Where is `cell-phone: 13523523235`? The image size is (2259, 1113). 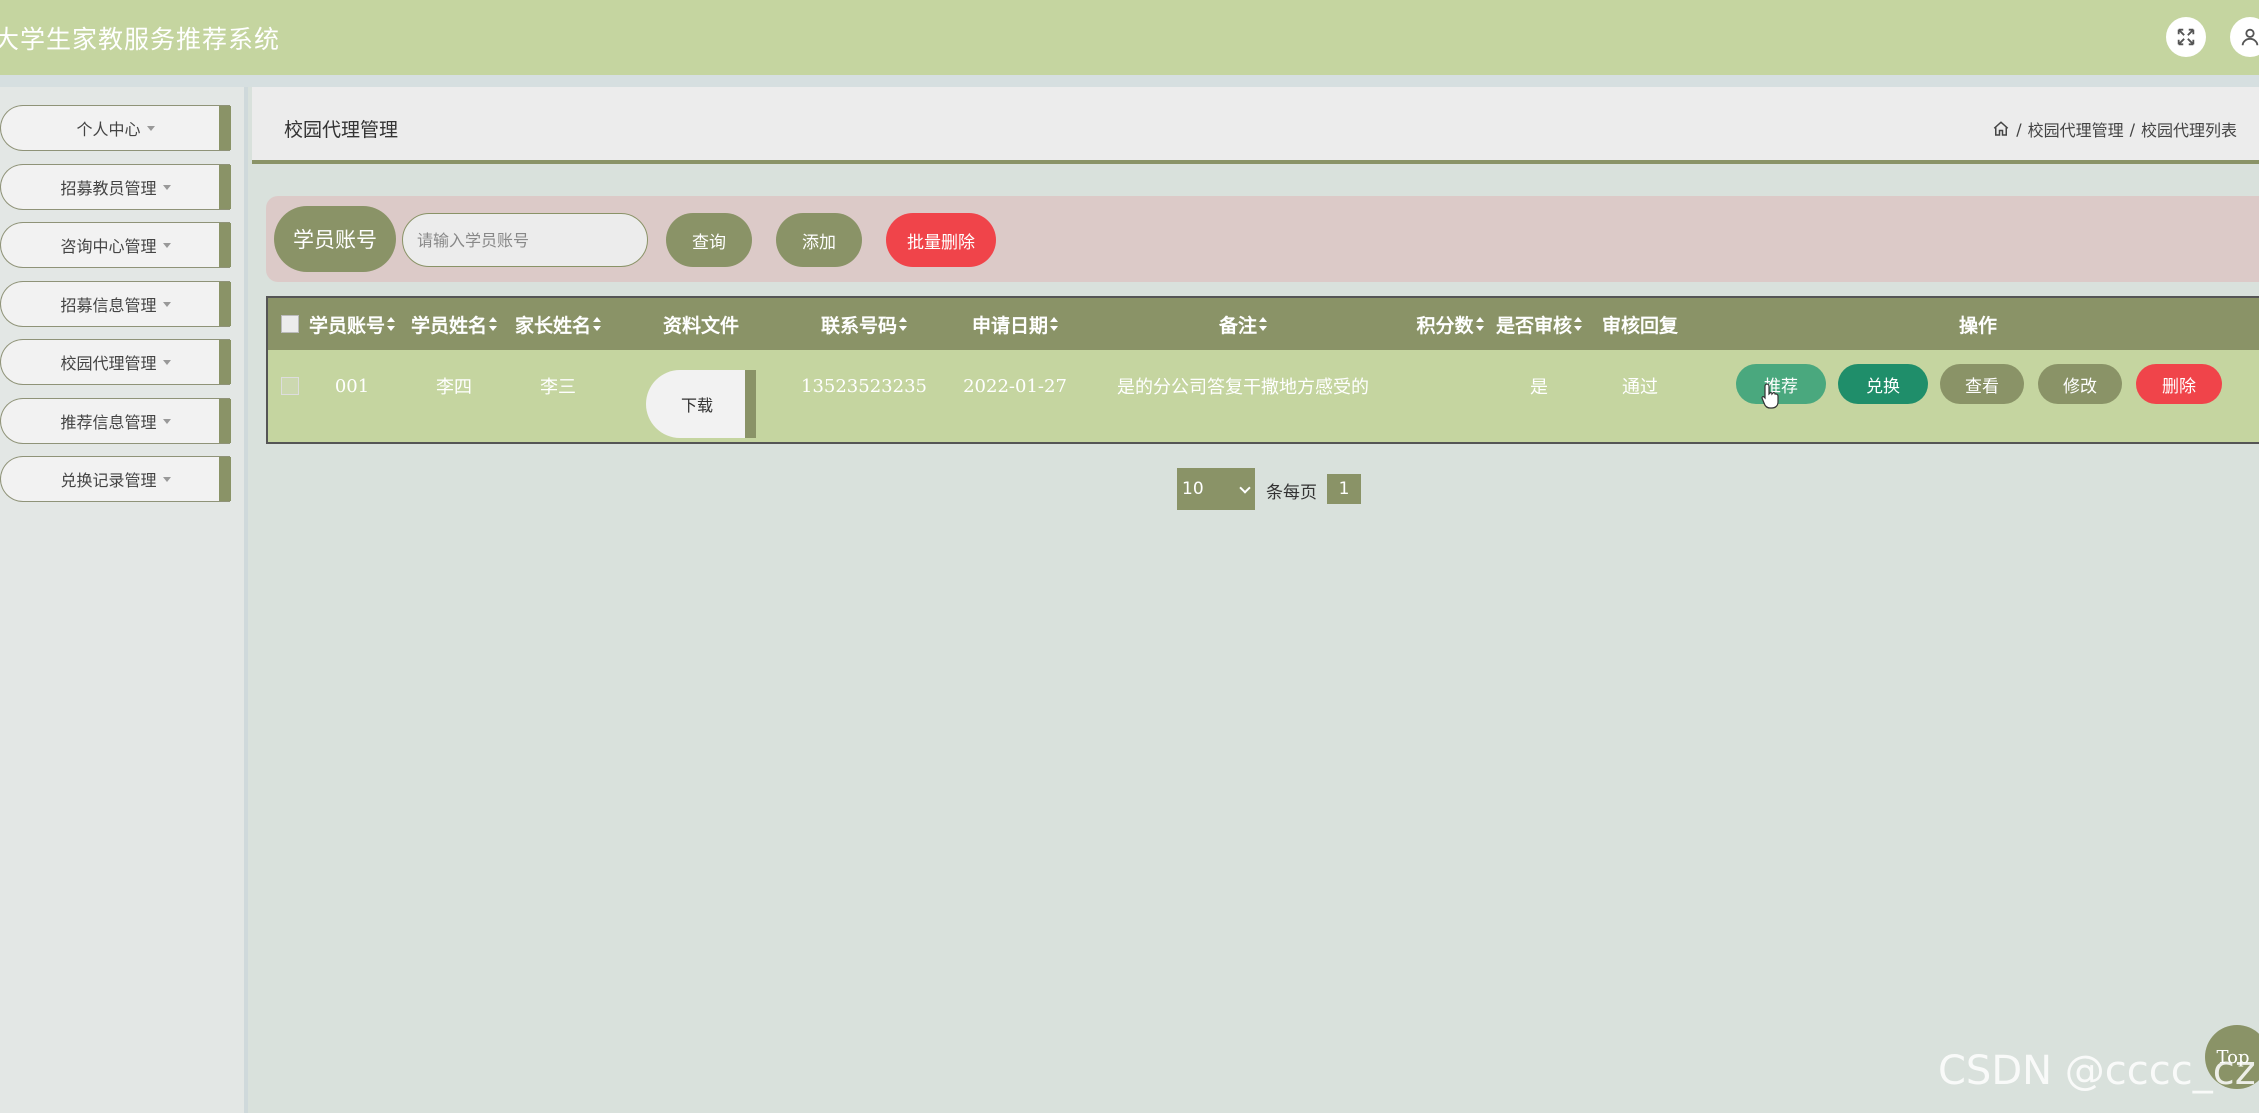
cell-phone: 13523523235 is located at coordinates (864, 386).